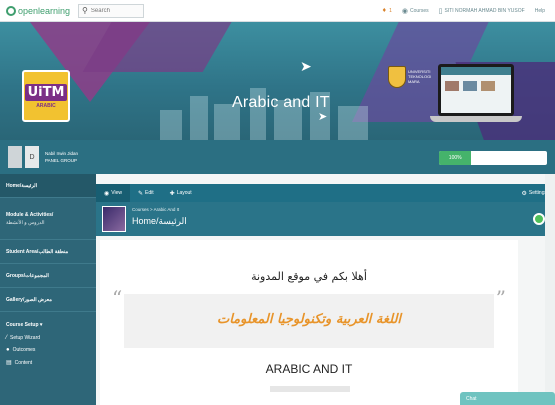 Image resolution: width=555 pixels, height=405 pixels. Describe the element at coordinates (419, 10) in the screenshot. I see `courses-label: Courses` at that location.